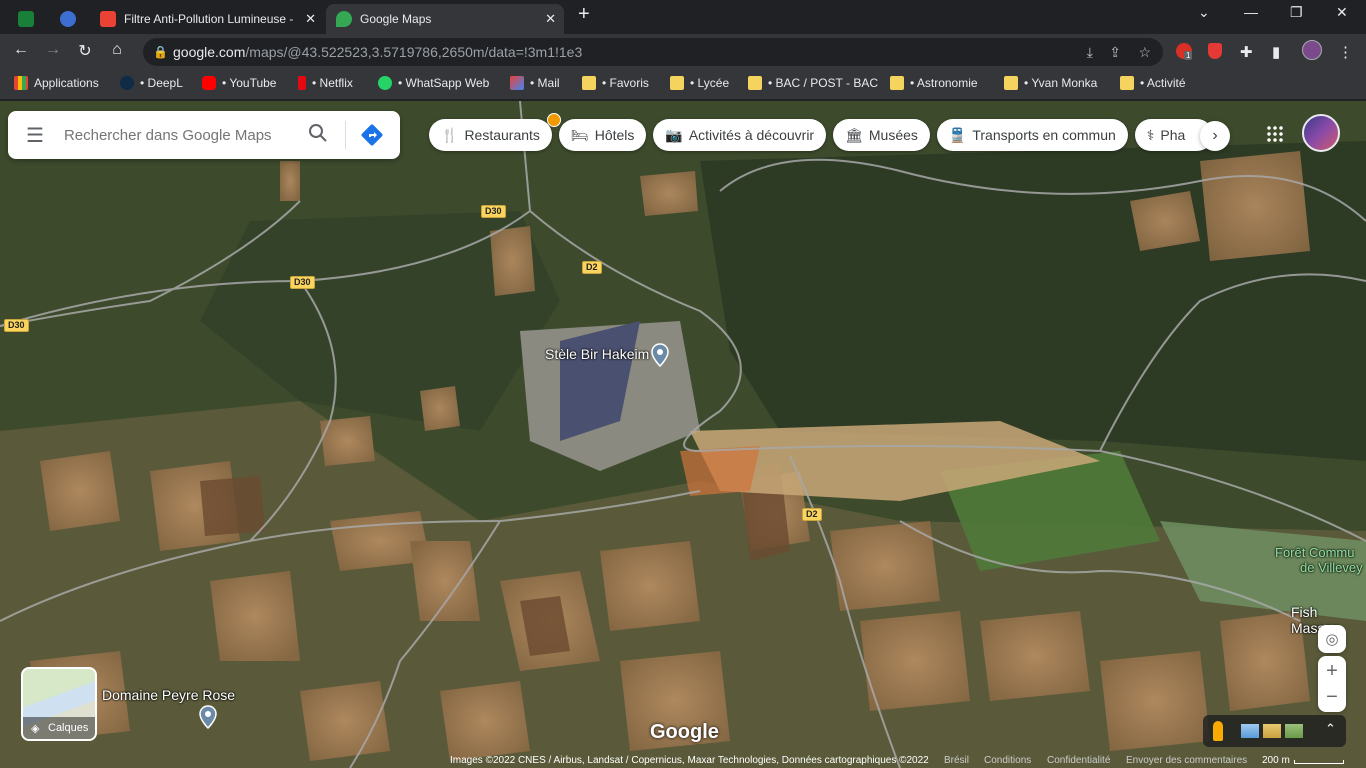 The width and height of the screenshot is (1366, 768). Describe the element at coordinates (372, 137) in the screenshot. I see `directions-icon` at that location.